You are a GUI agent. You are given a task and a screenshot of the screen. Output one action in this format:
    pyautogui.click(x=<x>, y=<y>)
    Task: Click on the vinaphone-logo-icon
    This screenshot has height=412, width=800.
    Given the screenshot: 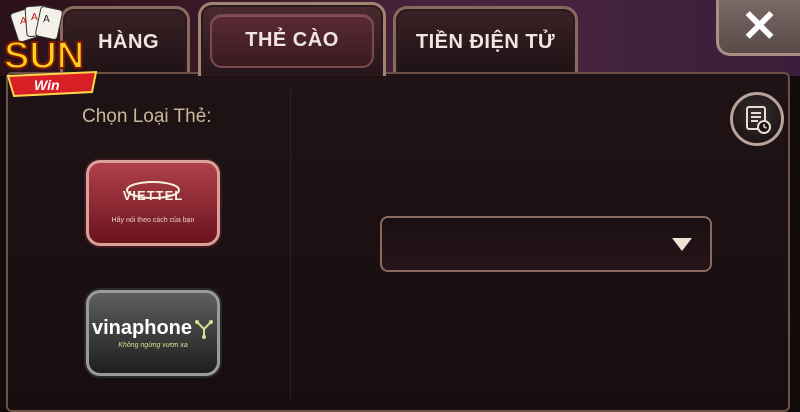 What is the action you would take?
    pyautogui.click(x=204, y=329)
    